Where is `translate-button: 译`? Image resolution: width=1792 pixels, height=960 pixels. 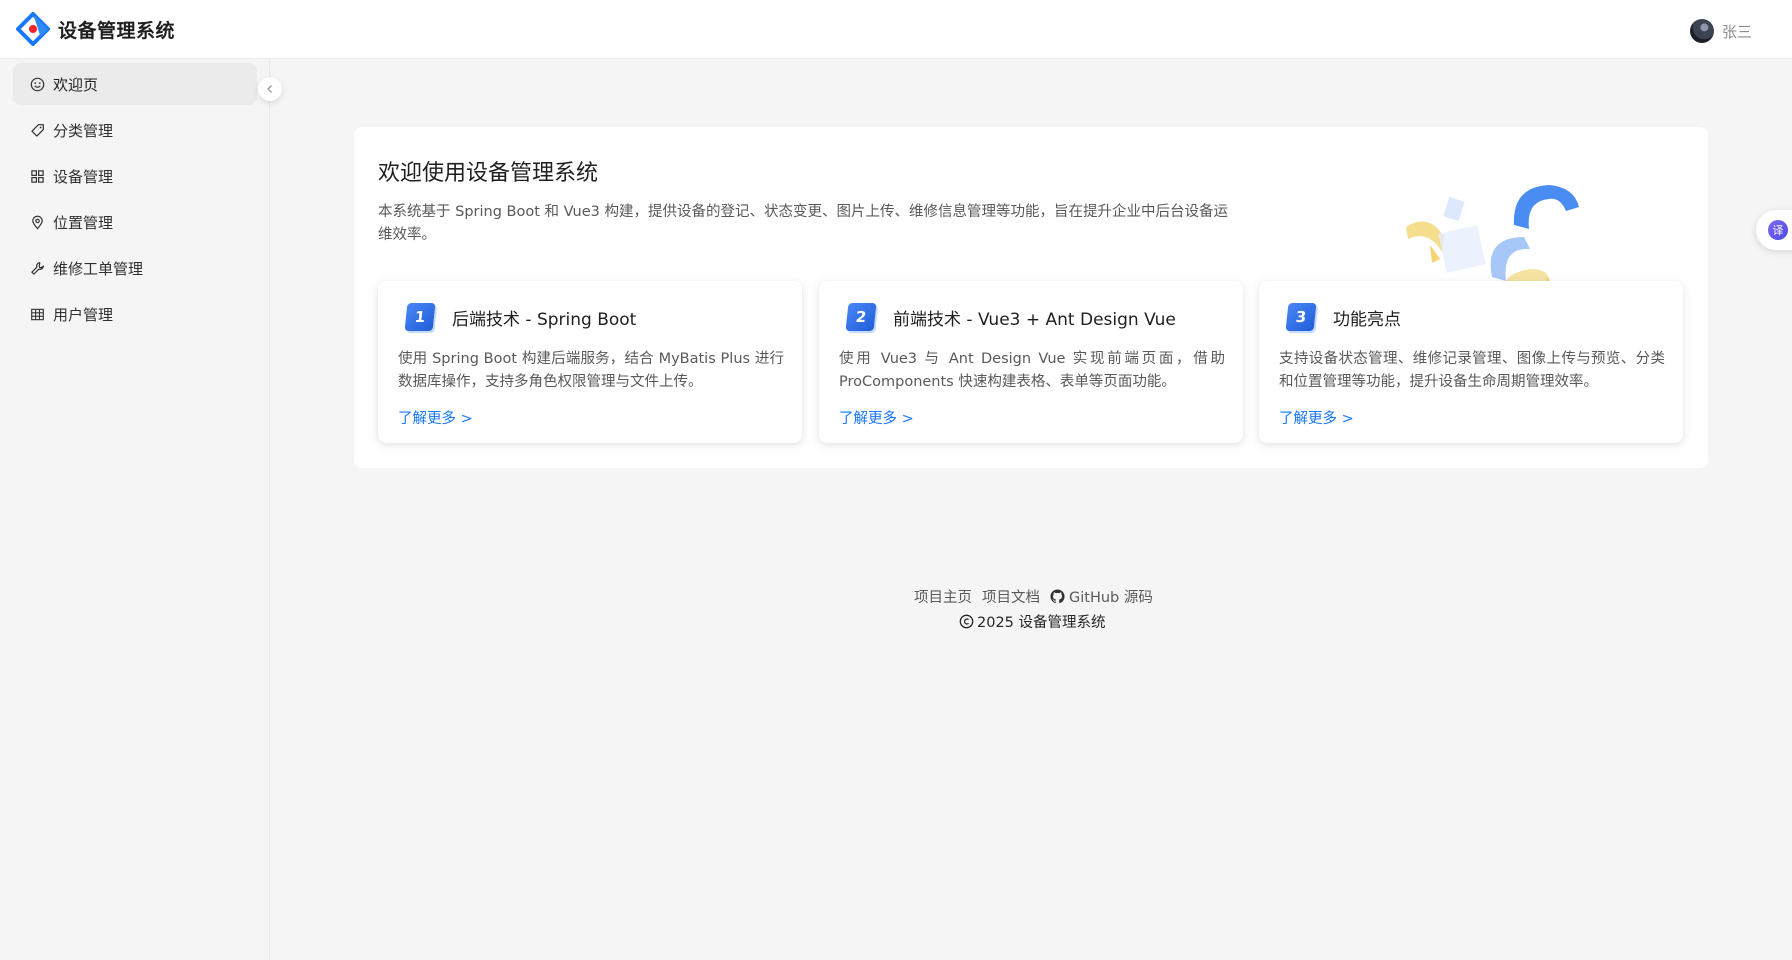 translate-button: 译 is located at coordinates (1774, 230).